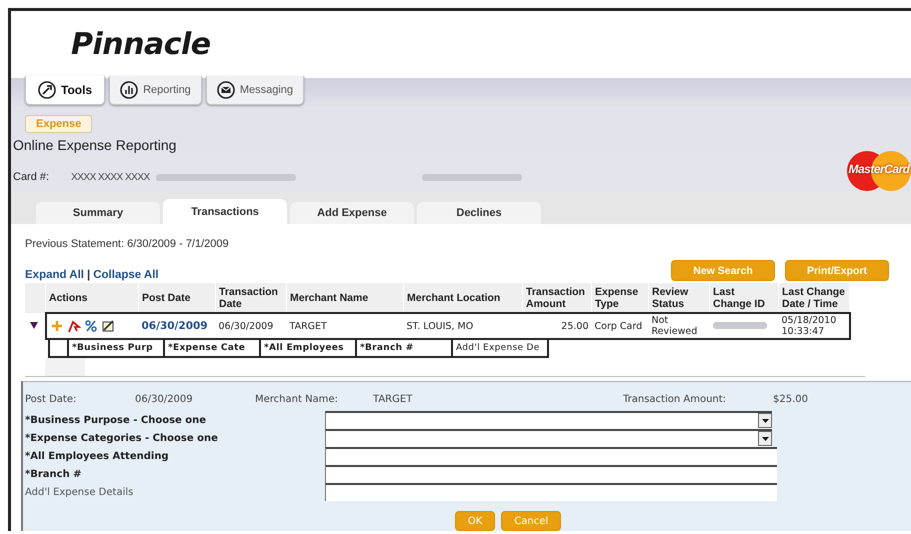 This screenshot has height=534, width=911. Describe the element at coordinates (814, 298) in the screenshot. I see `column-header: Last Change Date / Time` at that location.